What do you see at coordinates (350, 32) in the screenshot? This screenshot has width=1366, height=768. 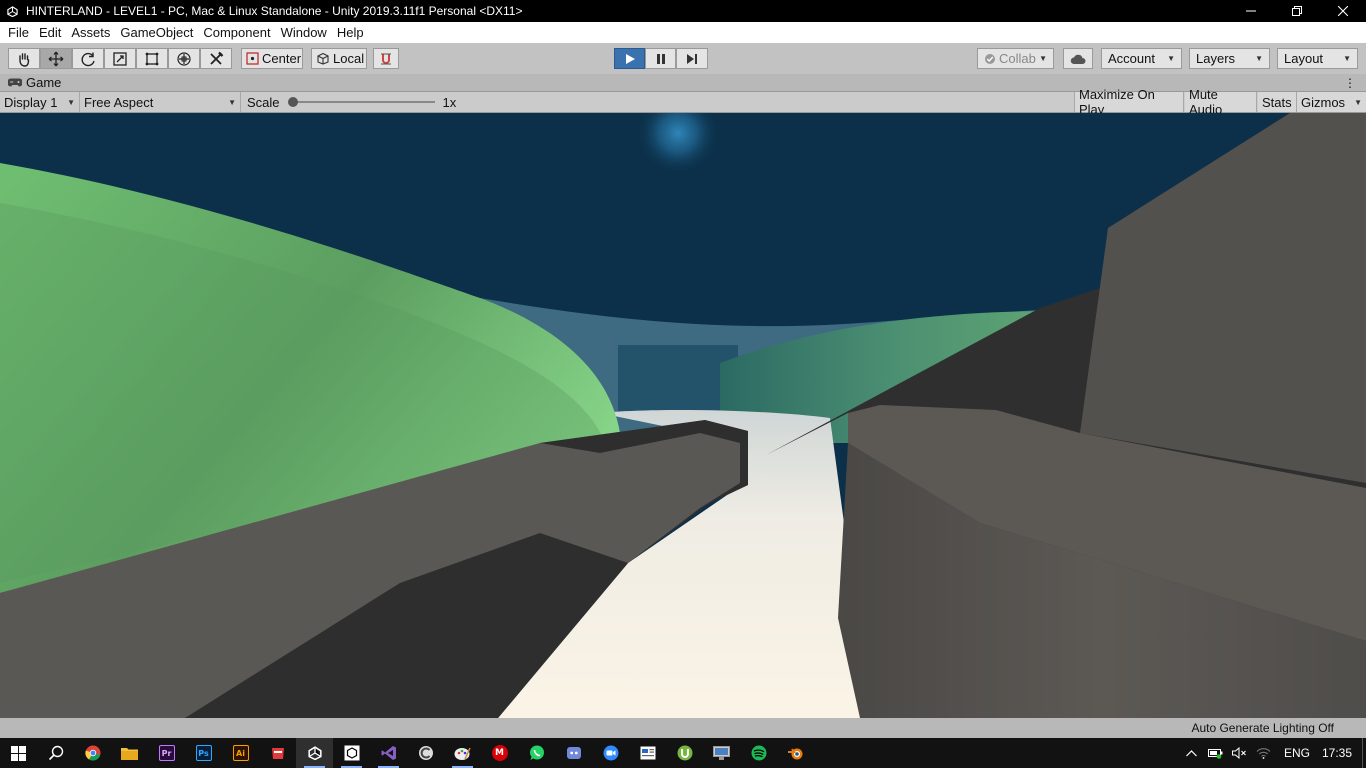 I see `menu-help: Help` at bounding box center [350, 32].